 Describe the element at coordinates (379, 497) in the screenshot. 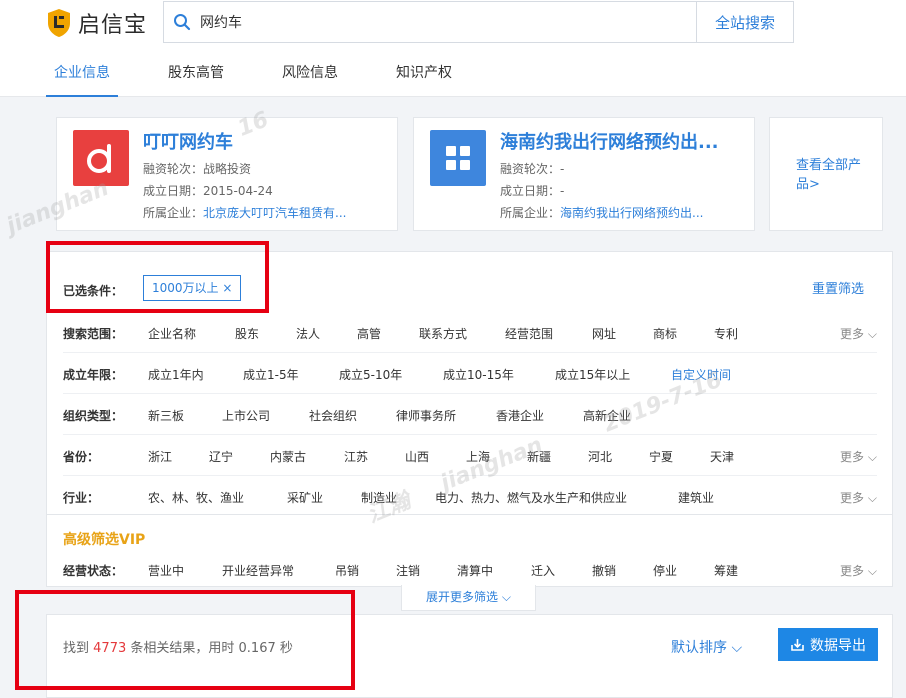

I see `filter-option: 制造业` at that location.